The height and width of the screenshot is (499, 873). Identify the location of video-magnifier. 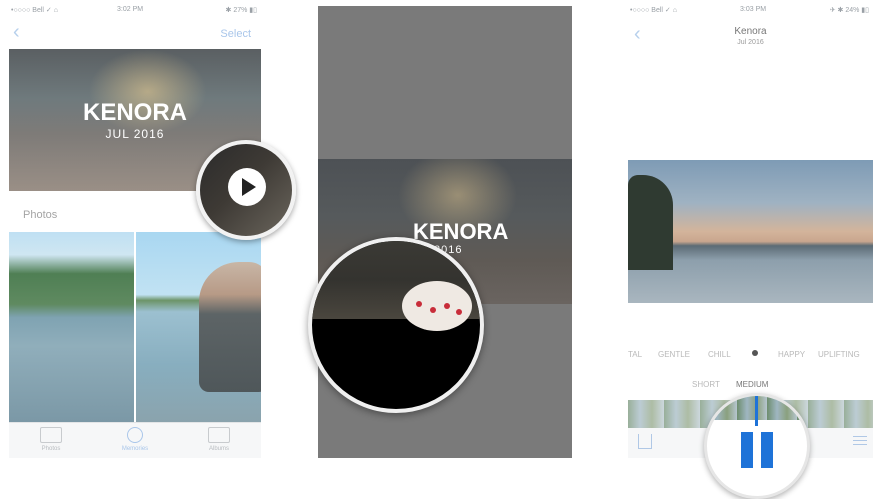
(396, 325).